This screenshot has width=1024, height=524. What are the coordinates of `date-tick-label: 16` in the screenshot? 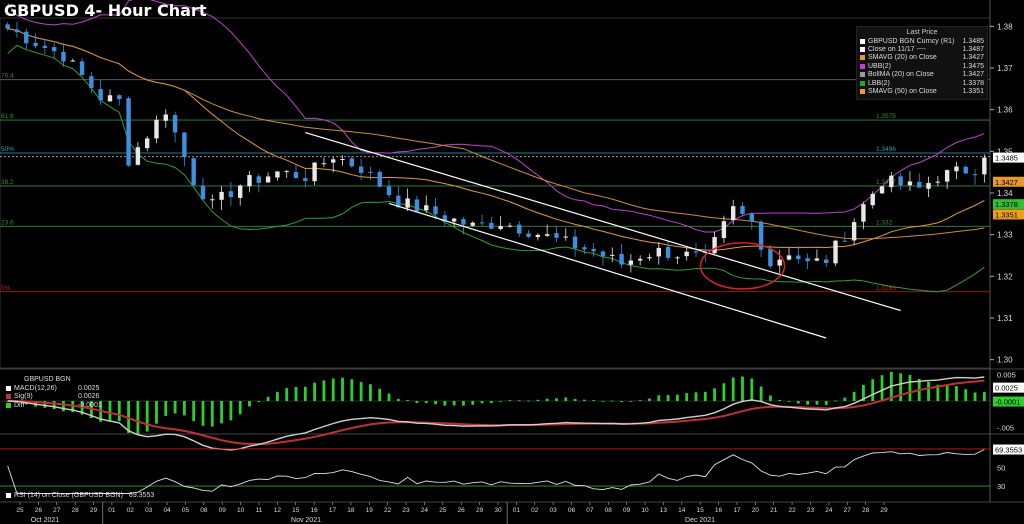 It's located at (719, 510).